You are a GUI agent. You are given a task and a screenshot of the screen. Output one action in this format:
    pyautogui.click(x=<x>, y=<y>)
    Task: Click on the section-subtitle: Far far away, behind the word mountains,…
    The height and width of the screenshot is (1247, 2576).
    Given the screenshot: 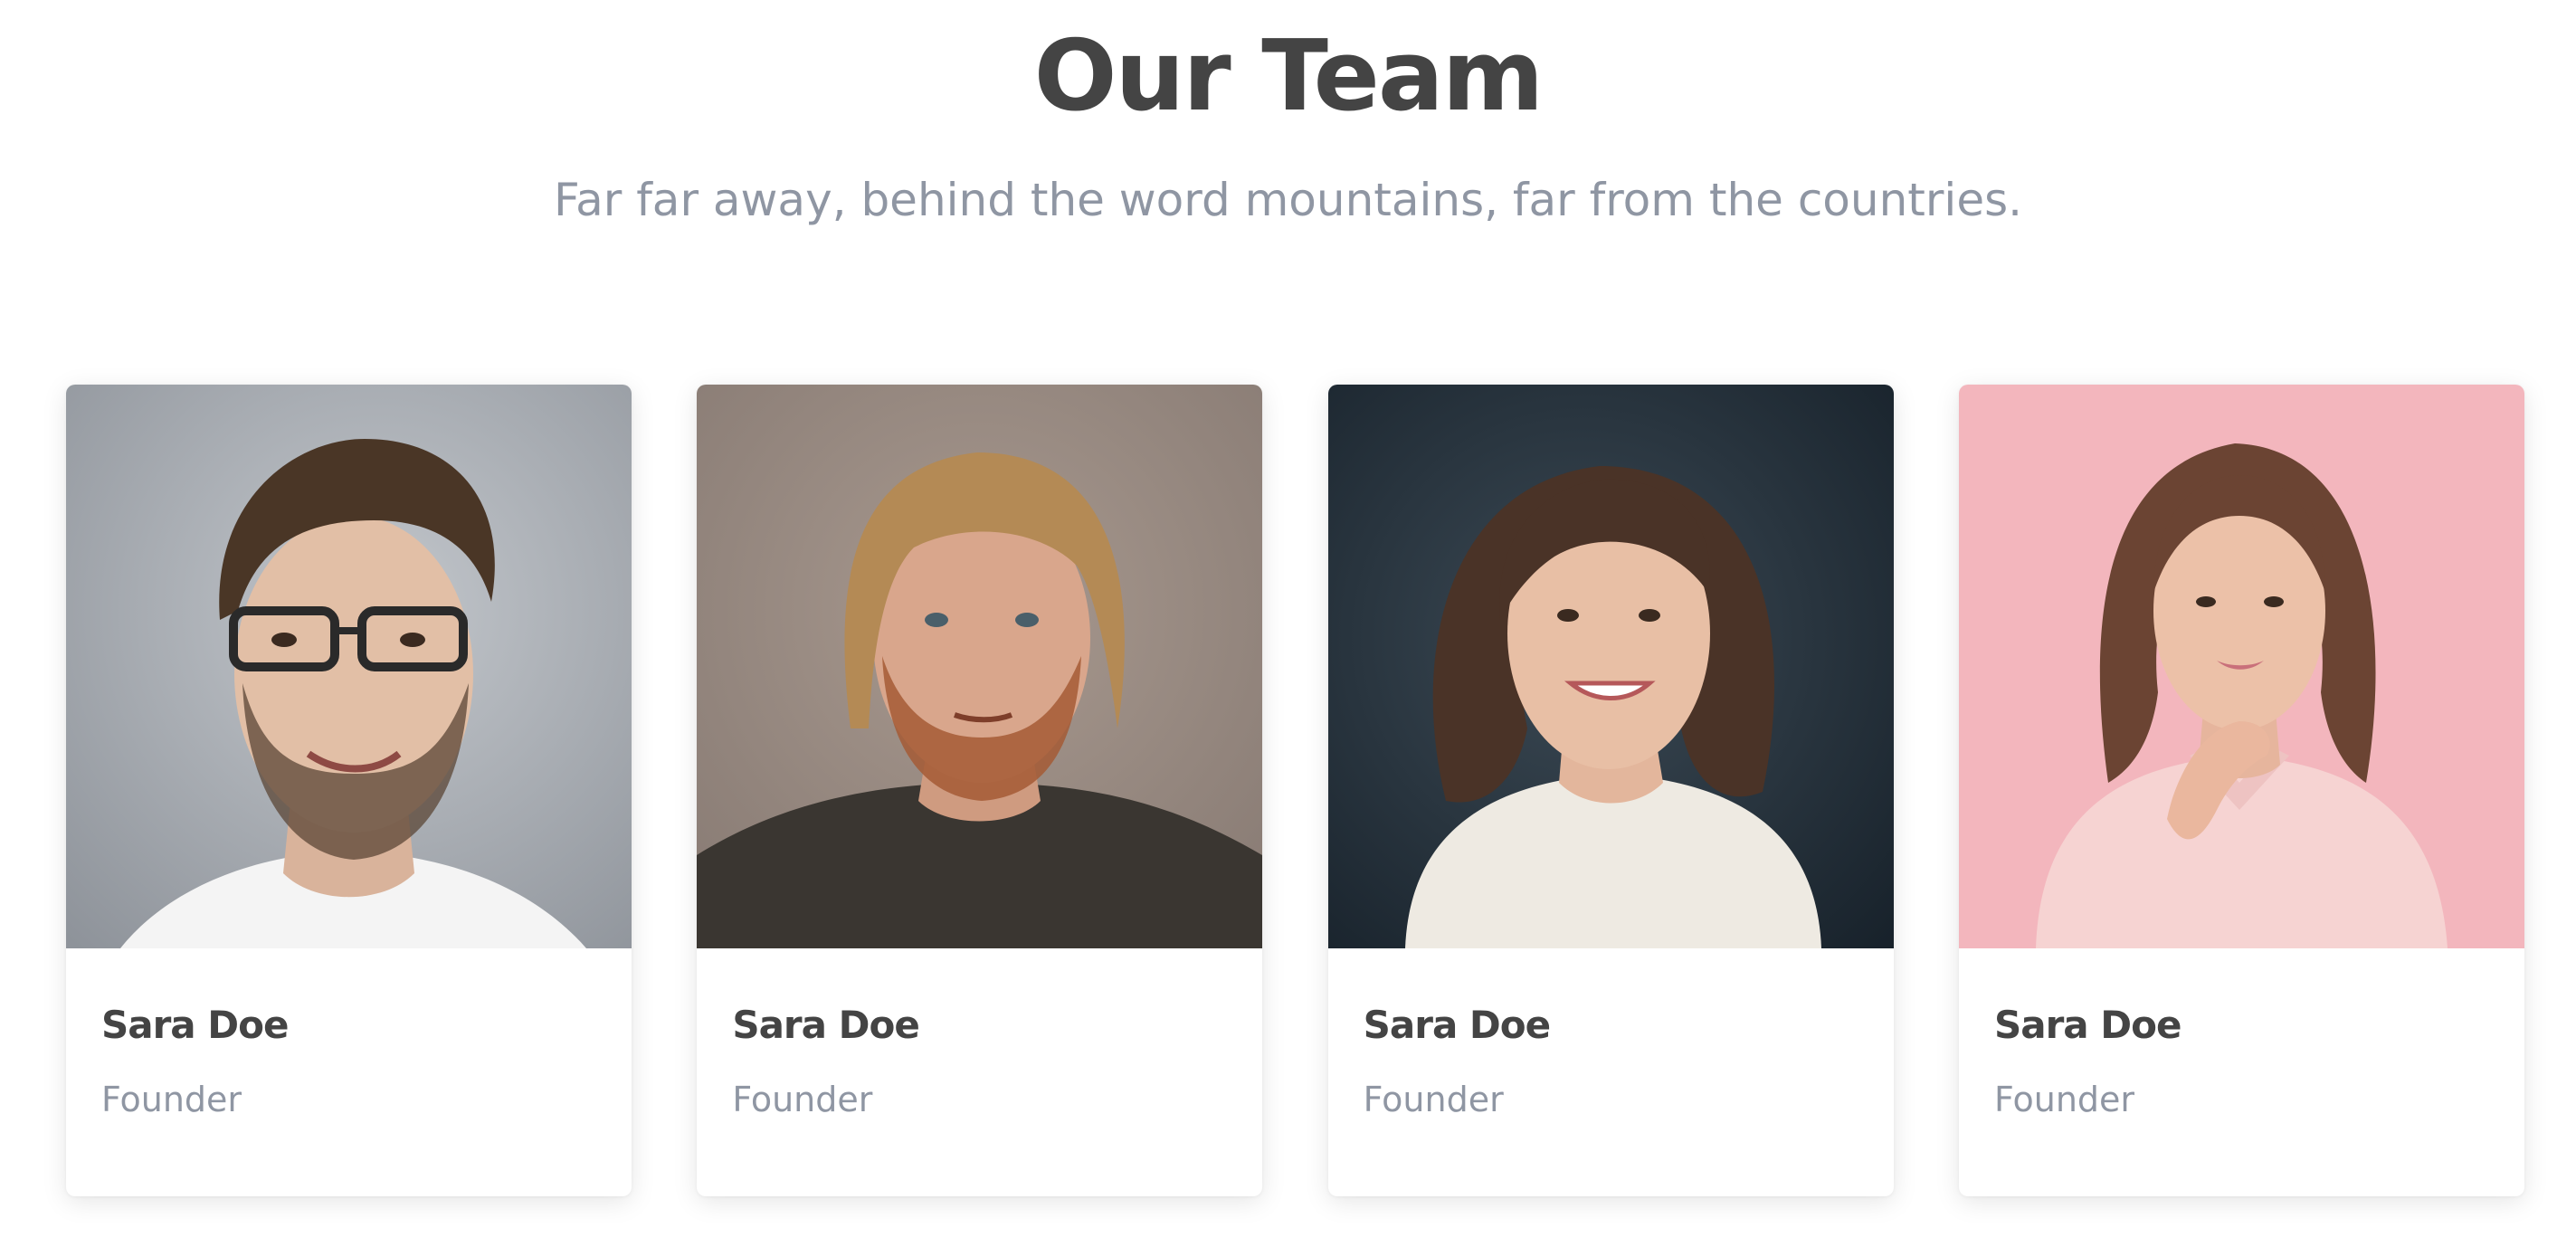 What is the action you would take?
    pyautogui.click(x=1288, y=200)
    